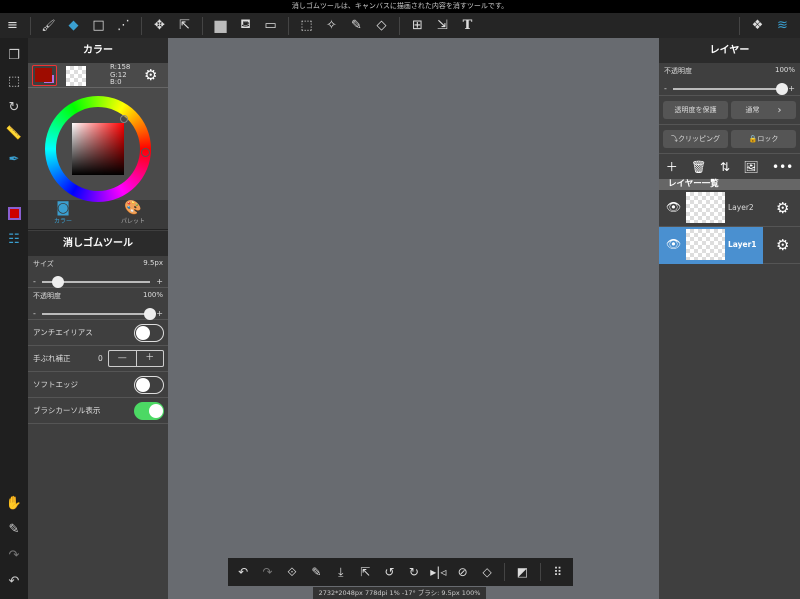  What do you see at coordinates (133, 208) in the screenshot?
I see `palette-icon: 🎨` at bounding box center [133, 208].